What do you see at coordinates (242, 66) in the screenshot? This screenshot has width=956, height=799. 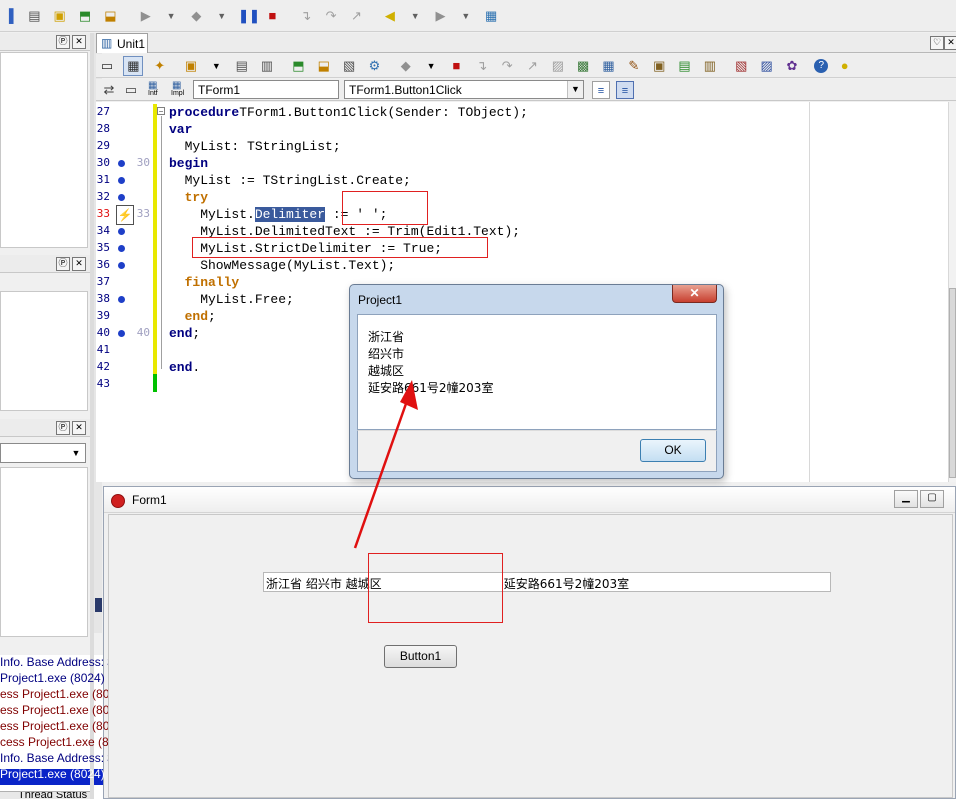 I see `save-icon: ▤` at bounding box center [242, 66].